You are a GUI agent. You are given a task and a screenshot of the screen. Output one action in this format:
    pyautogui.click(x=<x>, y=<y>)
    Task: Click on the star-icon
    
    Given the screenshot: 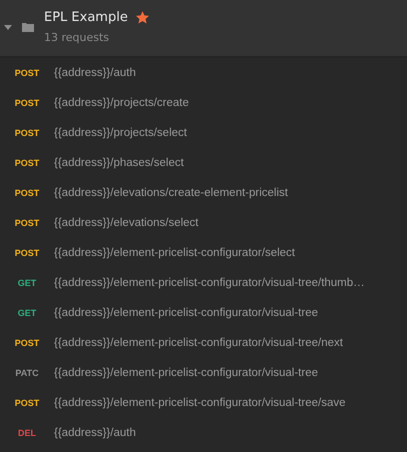 What is the action you would take?
    pyautogui.click(x=142, y=17)
    